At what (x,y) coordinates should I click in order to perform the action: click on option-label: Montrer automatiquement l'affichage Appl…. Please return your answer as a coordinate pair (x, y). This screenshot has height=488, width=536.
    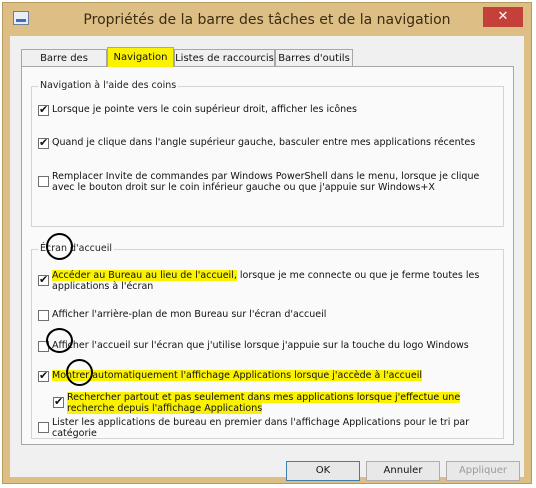
    Looking at the image, I should click on (237, 375).